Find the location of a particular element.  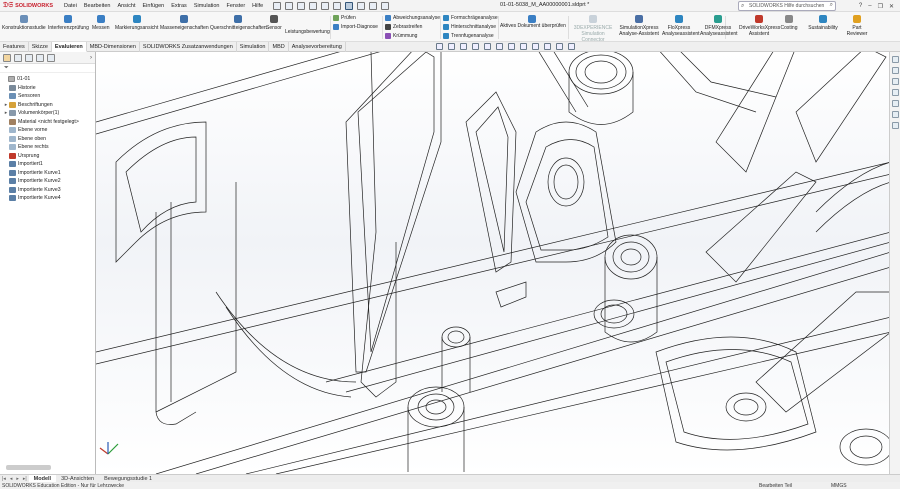

measure-button: Messen is located at coordinates (101, 23).